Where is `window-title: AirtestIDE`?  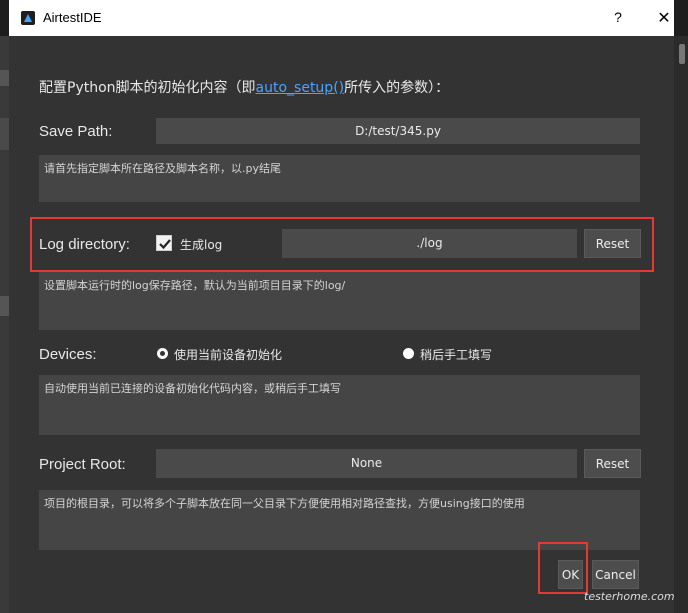 window-title: AirtestIDE is located at coordinates (72, 17).